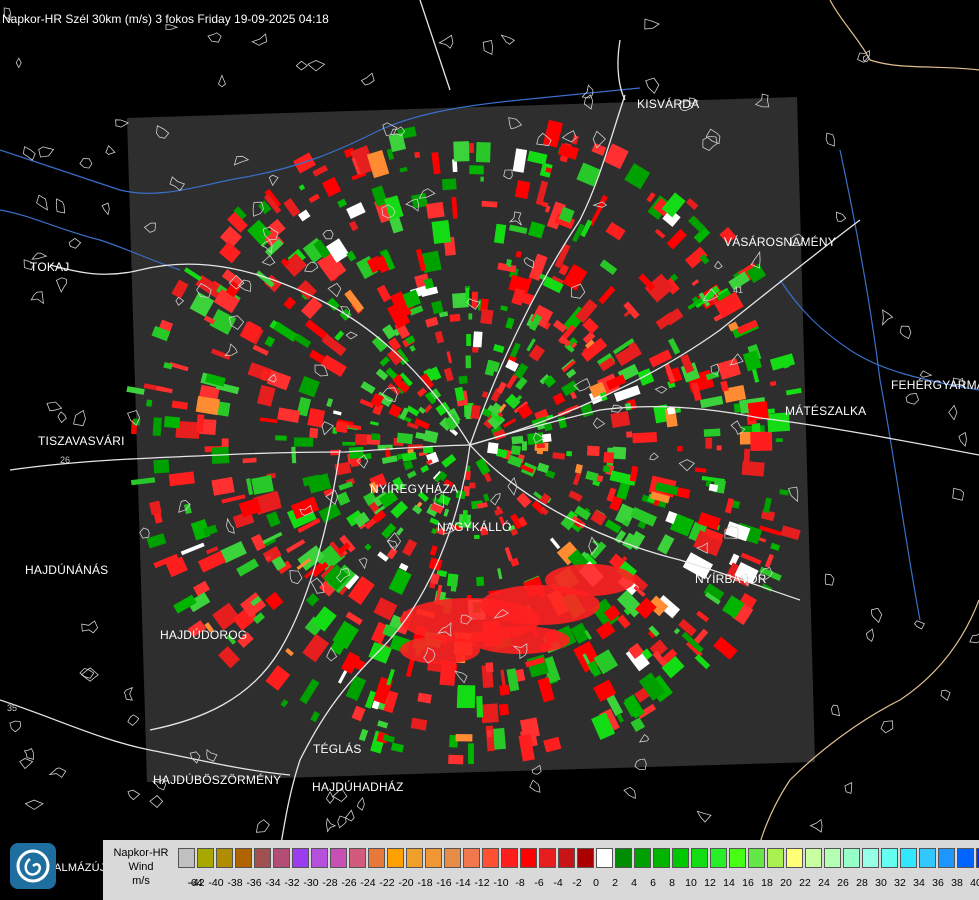  What do you see at coordinates (748, 883) in the screenshot?
I see `legend-tick: 16` at bounding box center [748, 883].